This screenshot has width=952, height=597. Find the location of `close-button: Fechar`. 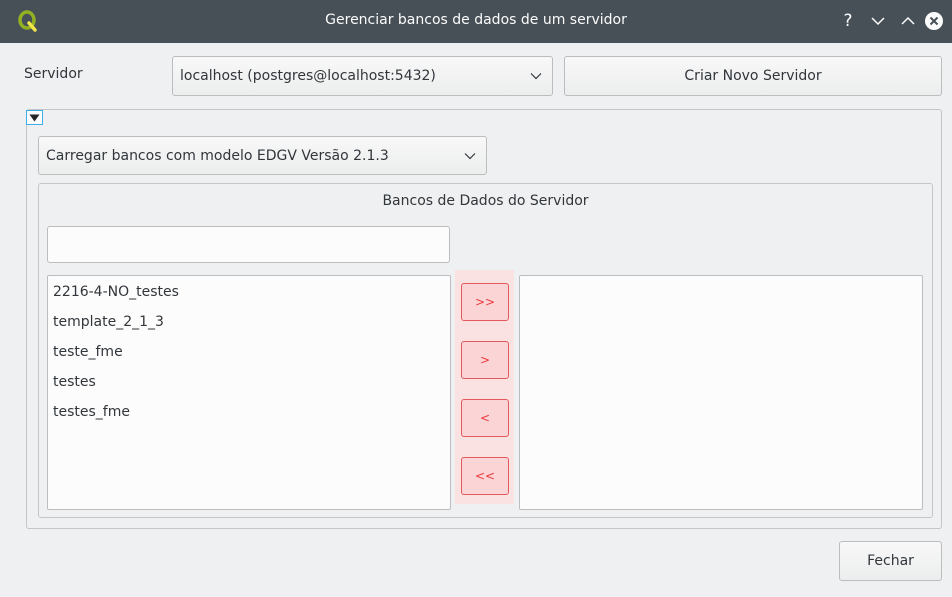

close-button: Fechar is located at coordinates (890, 561).